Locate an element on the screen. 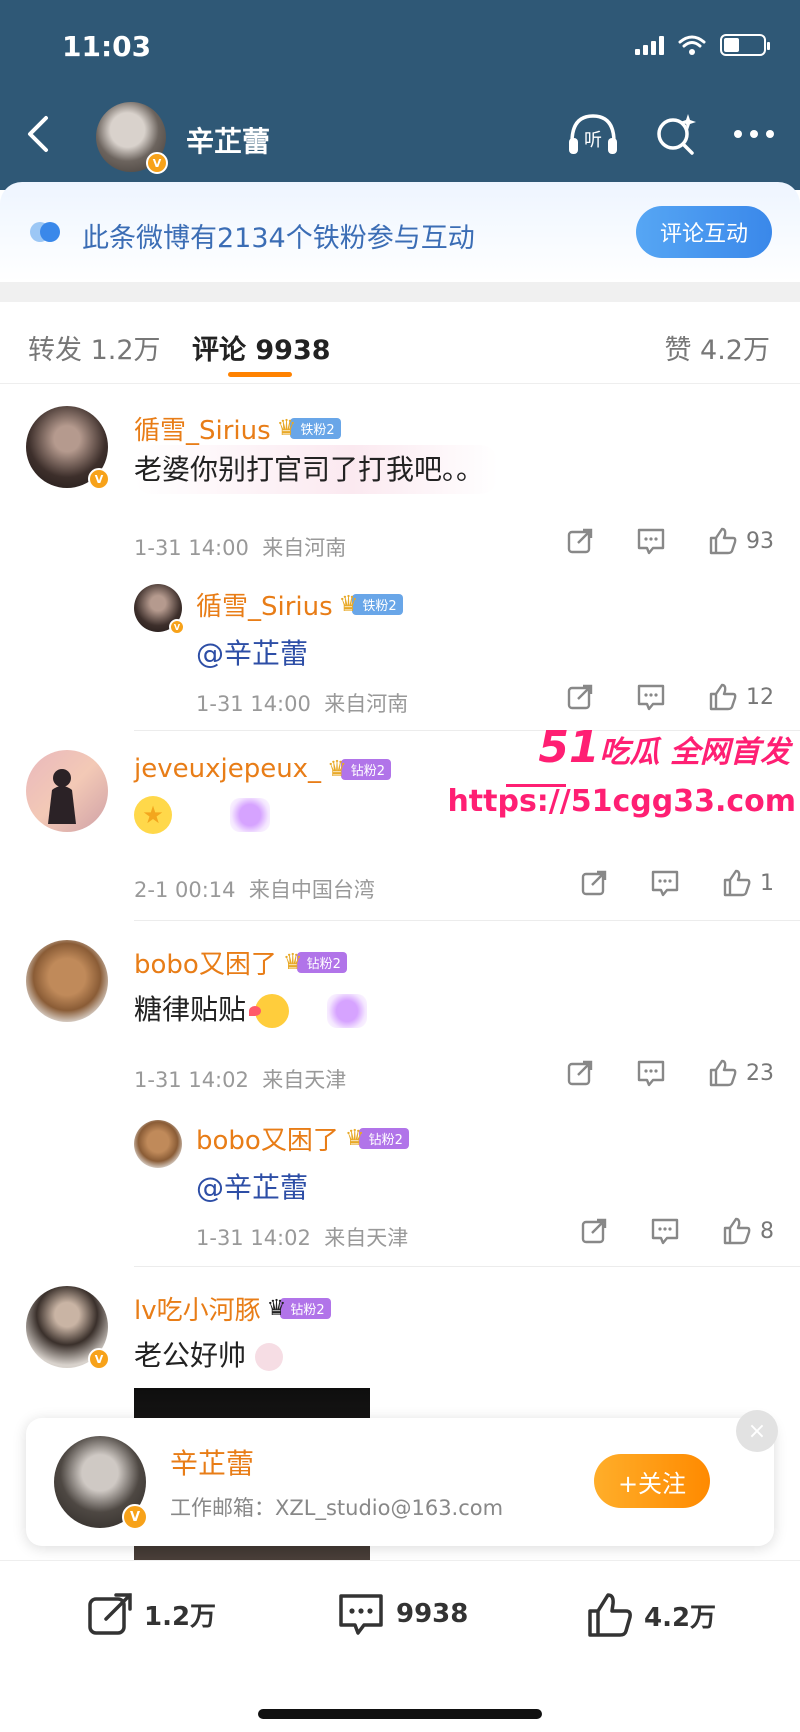 The image size is (800, 1732). back-icon is located at coordinates (40, 134).